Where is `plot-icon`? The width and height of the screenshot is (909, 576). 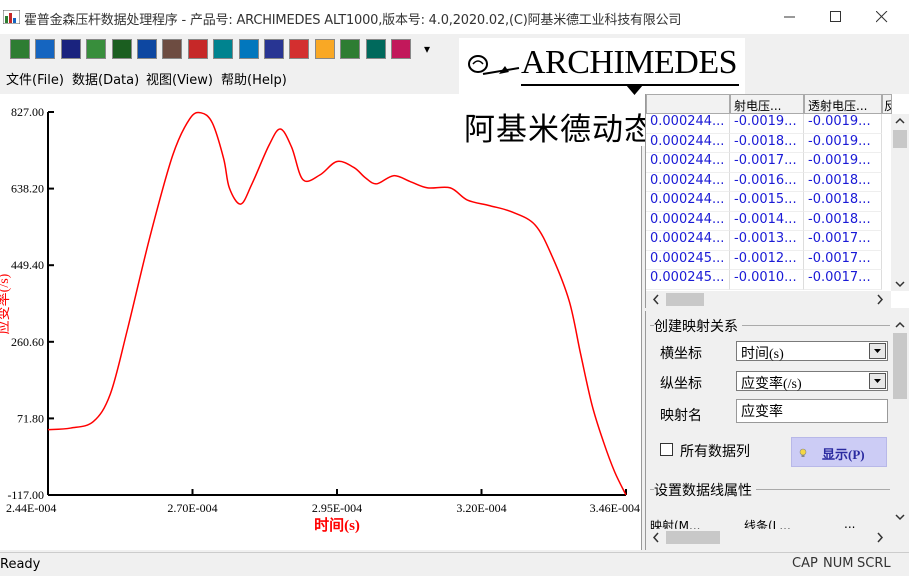
plot-icon is located at coordinates (375, 49).